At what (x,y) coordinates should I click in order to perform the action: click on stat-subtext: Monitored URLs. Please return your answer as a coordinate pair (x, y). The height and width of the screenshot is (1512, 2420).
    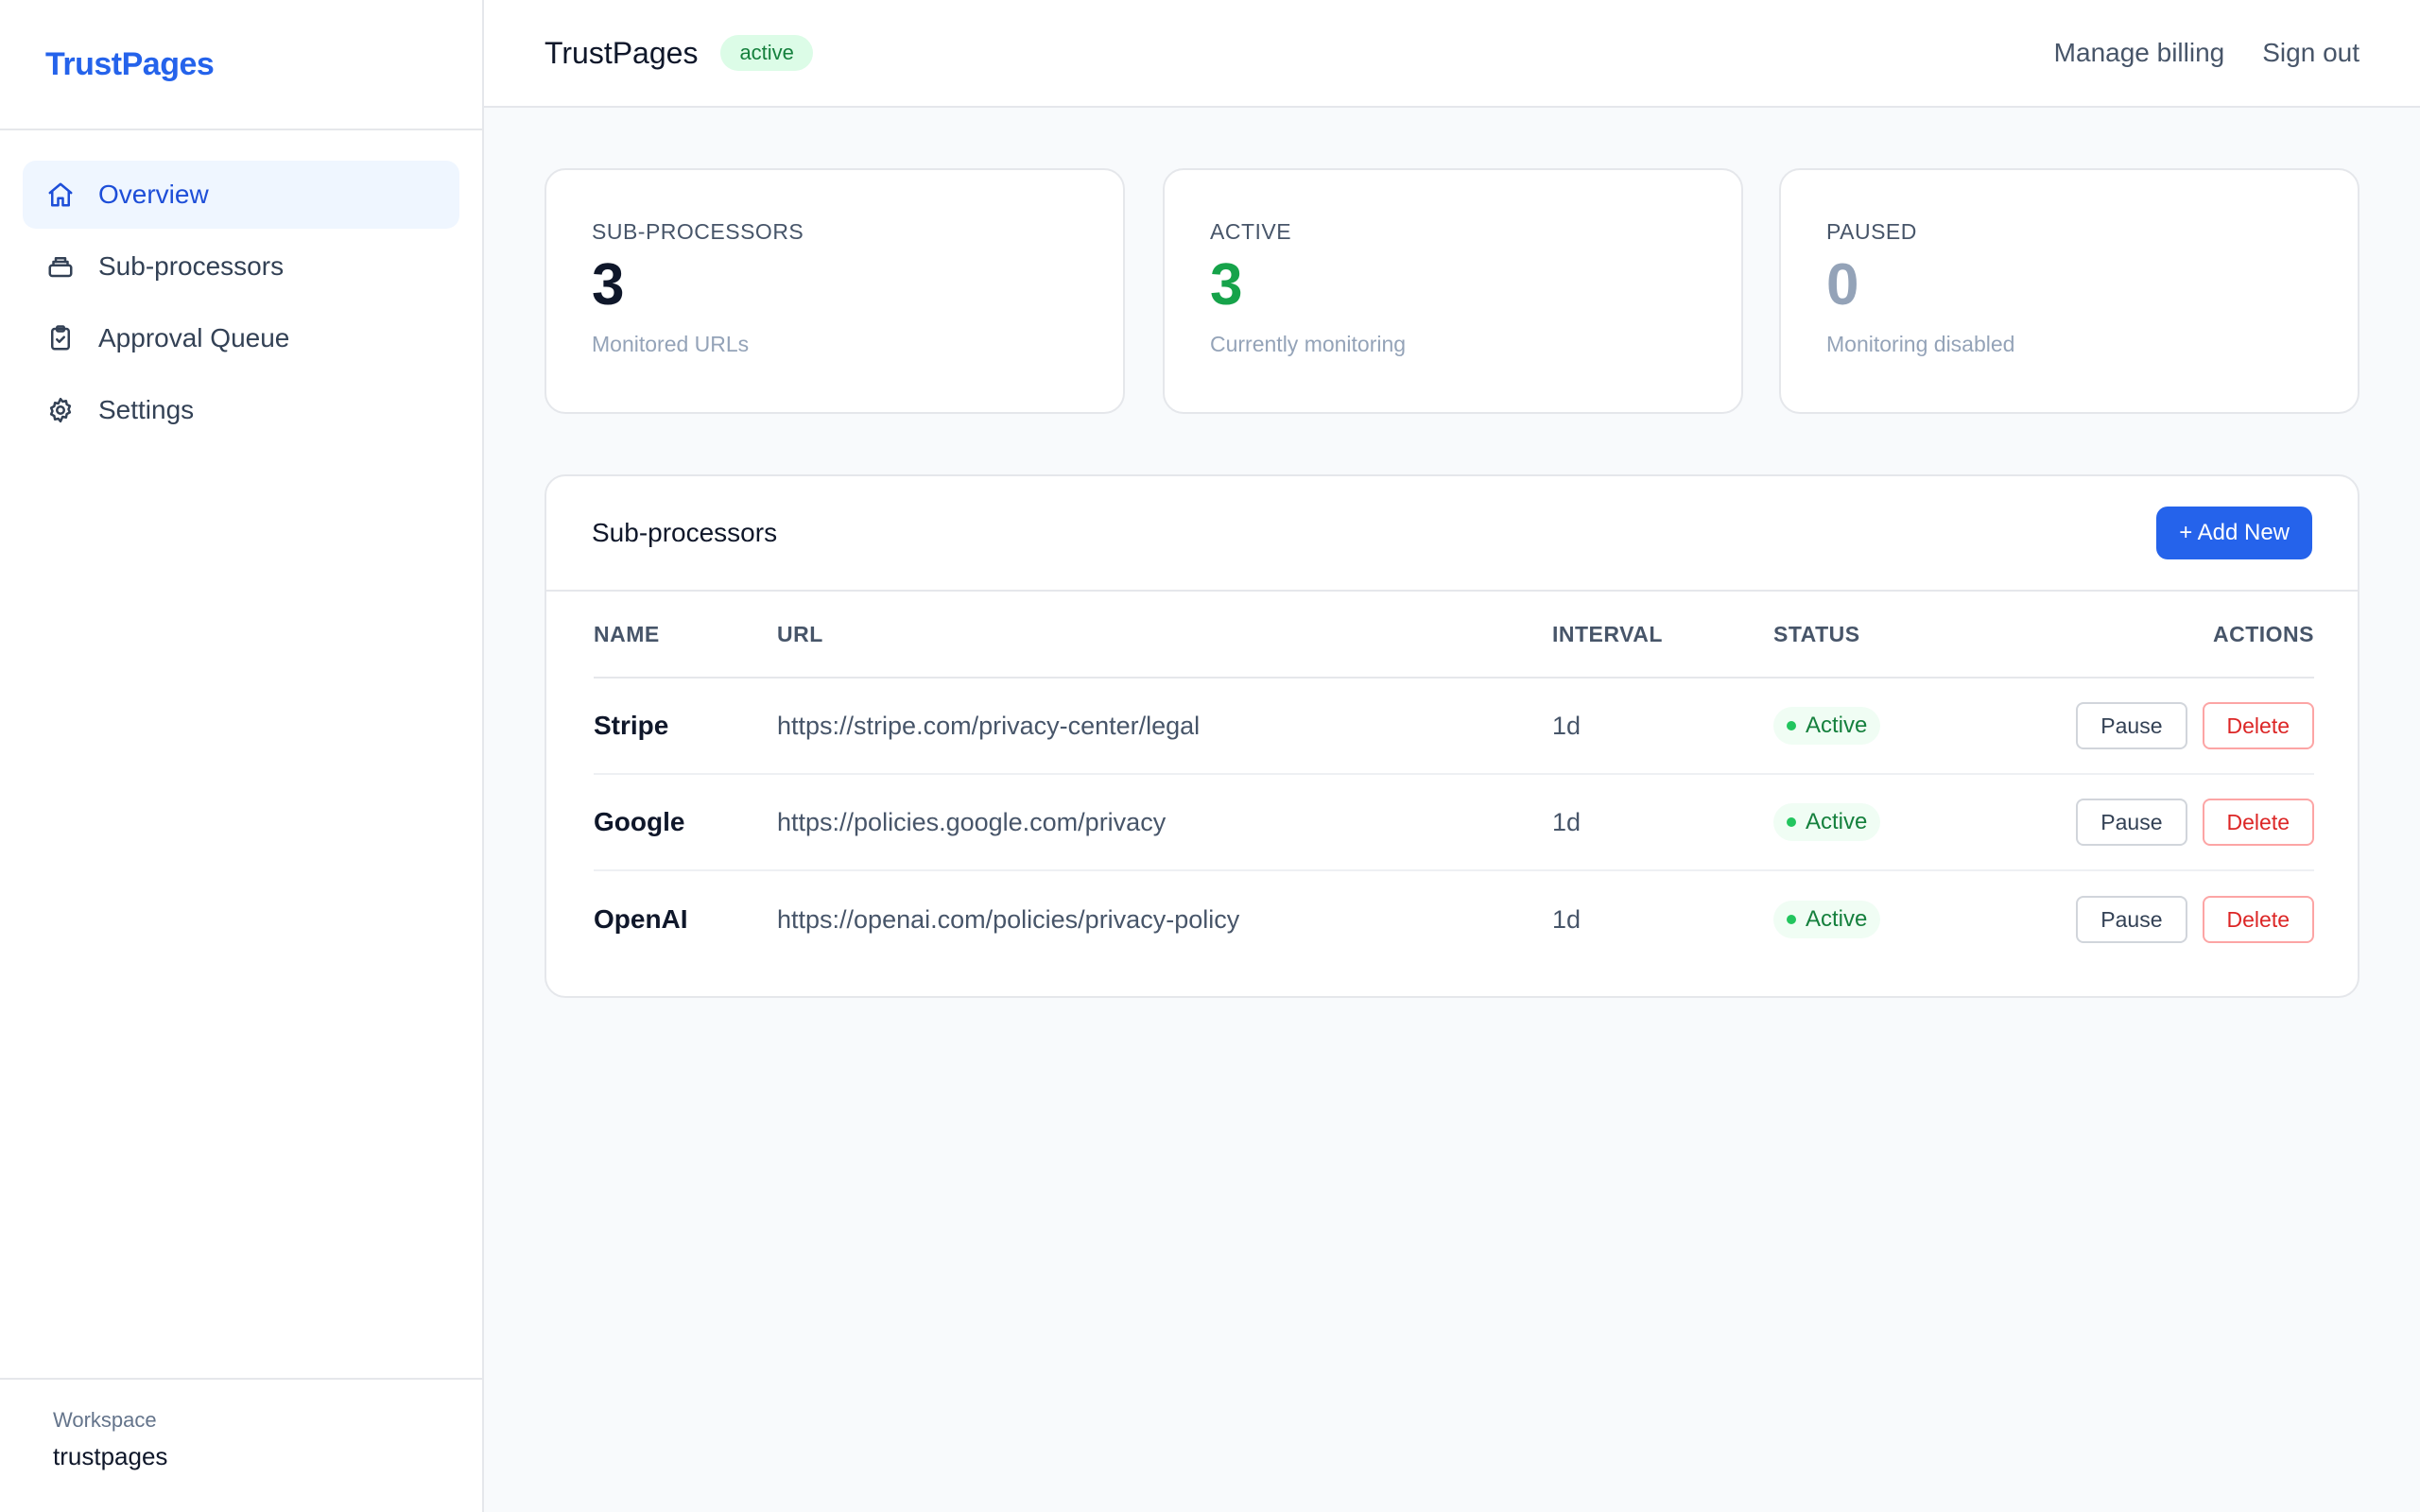
    Looking at the image, I should click on (671, 344).